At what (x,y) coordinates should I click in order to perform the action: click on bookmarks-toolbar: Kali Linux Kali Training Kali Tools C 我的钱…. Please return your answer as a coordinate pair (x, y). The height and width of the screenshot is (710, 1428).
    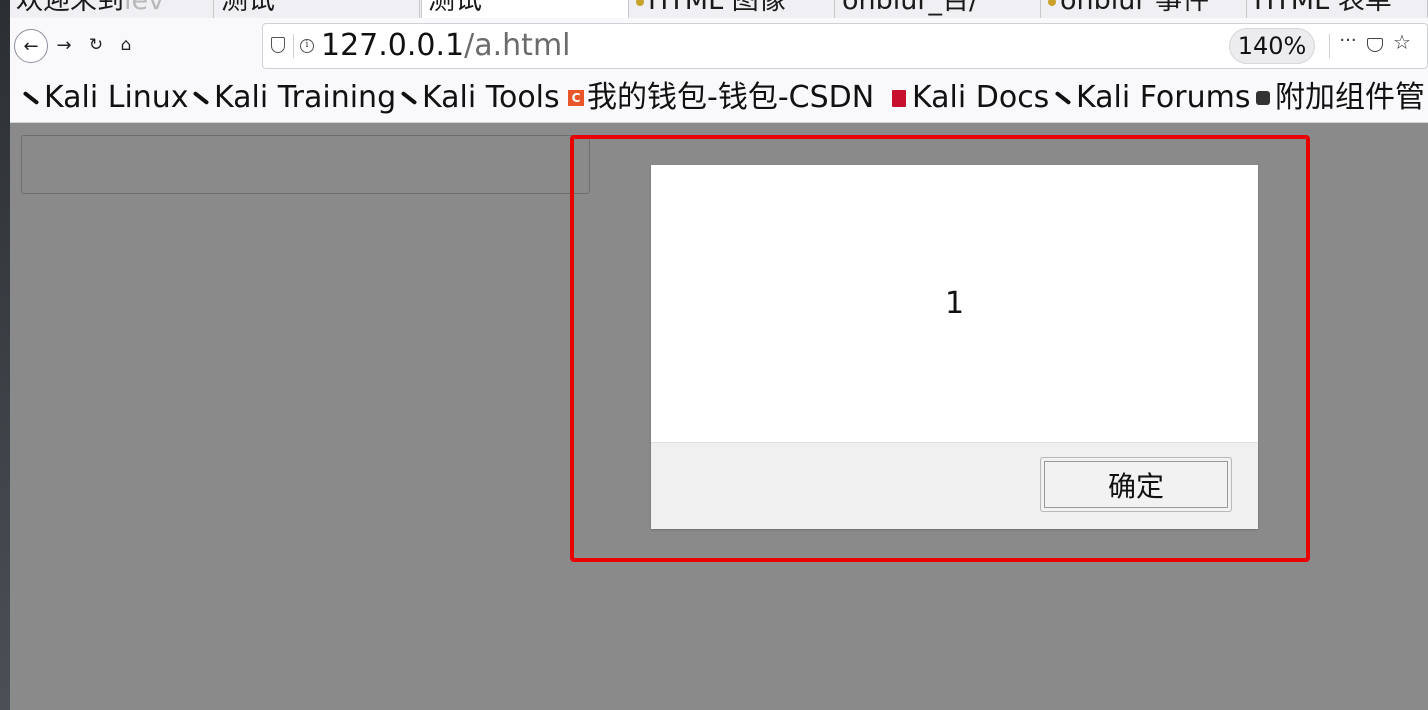
    Looking at the image, I should click on (719, 98).